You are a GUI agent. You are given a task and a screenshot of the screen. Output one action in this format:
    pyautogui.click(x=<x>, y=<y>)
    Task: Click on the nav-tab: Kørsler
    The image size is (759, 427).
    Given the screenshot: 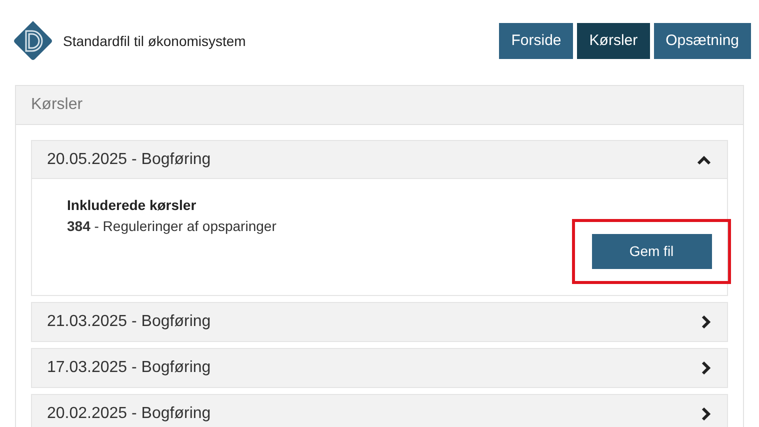 What is the action you would take?
    pyautogui.click(x=613, y=41)
    